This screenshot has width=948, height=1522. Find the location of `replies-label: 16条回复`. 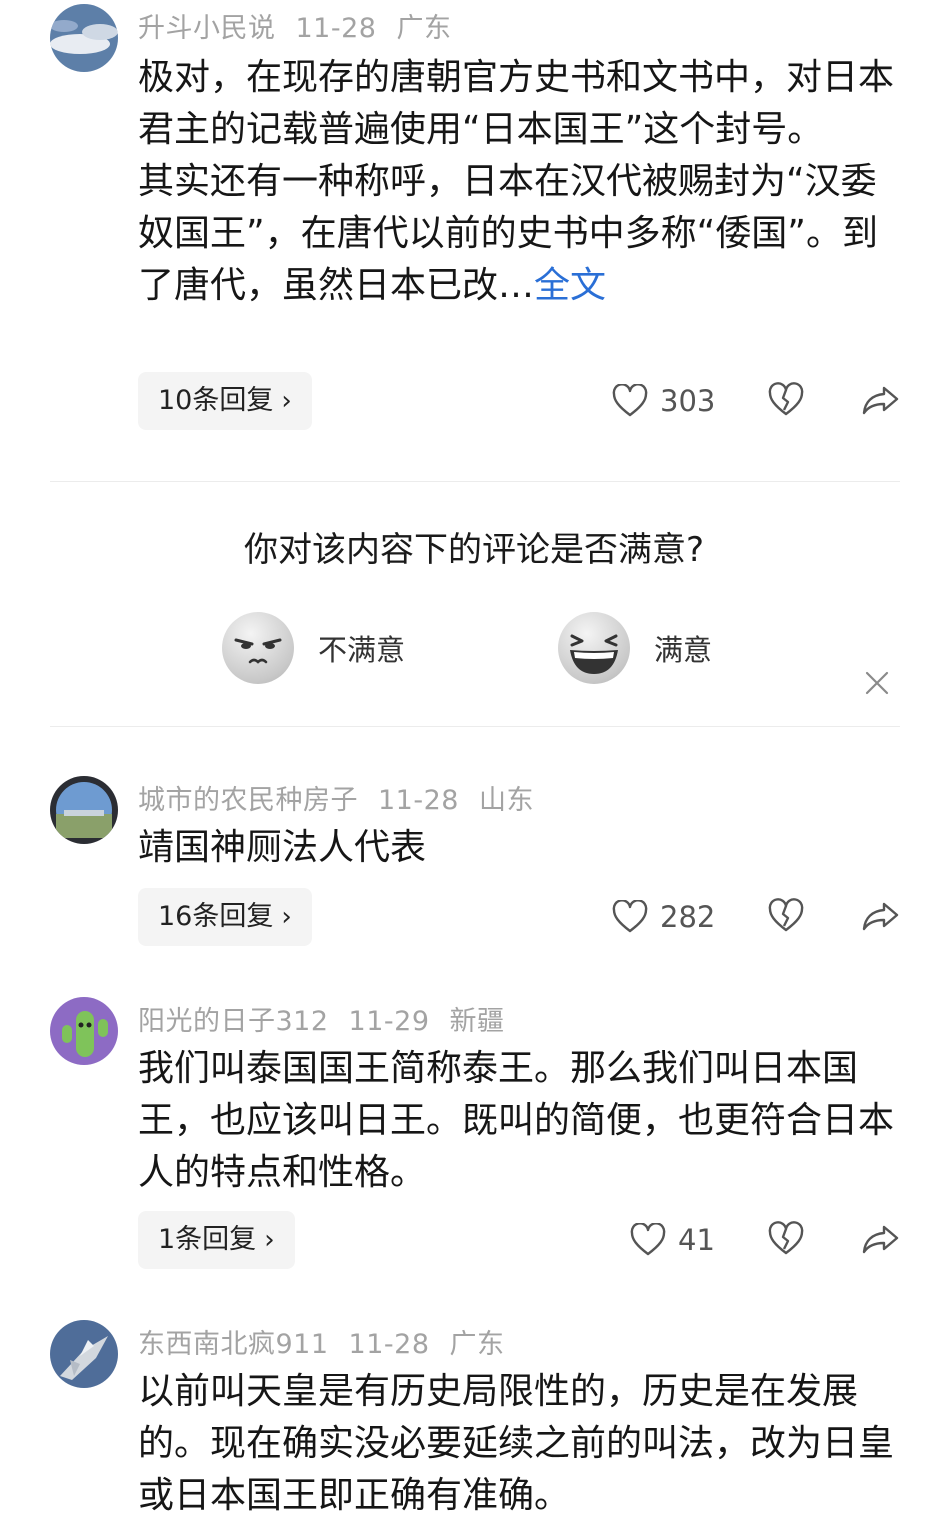

replies-label: 16条回复 is located at coordinates (216, 916).